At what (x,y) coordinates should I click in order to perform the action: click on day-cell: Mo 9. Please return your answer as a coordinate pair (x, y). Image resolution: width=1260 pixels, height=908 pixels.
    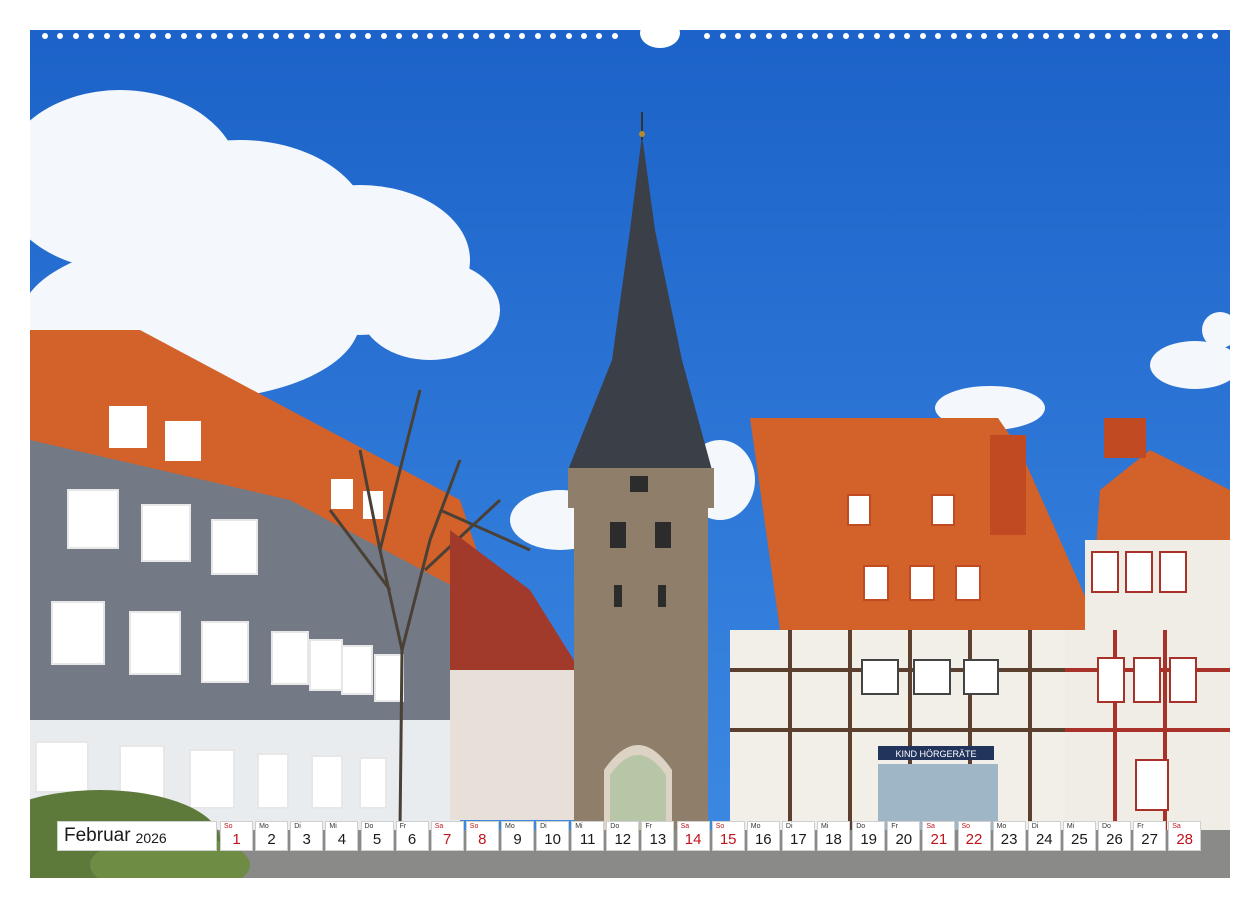
    Looking at the image, I should click on (517, 836).